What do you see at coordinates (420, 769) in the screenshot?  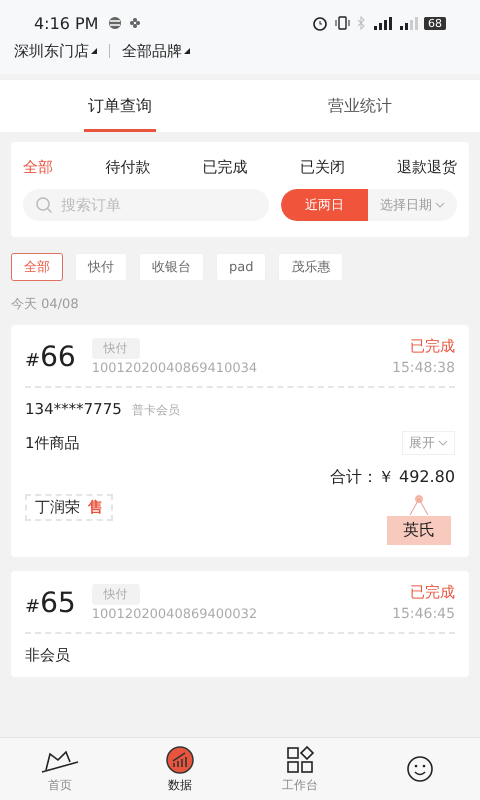 I see `smiley-icon` at bounding box center [420, 769].